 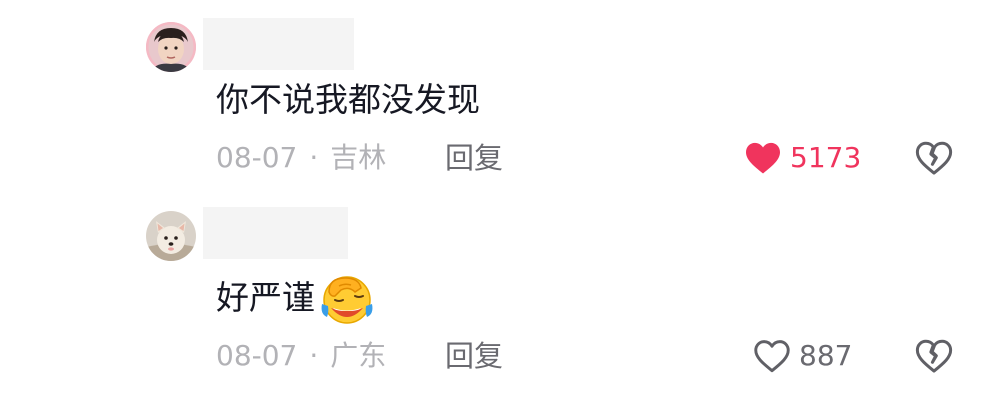 I want to click on like-count: 5173, so click(x=826, y=157).